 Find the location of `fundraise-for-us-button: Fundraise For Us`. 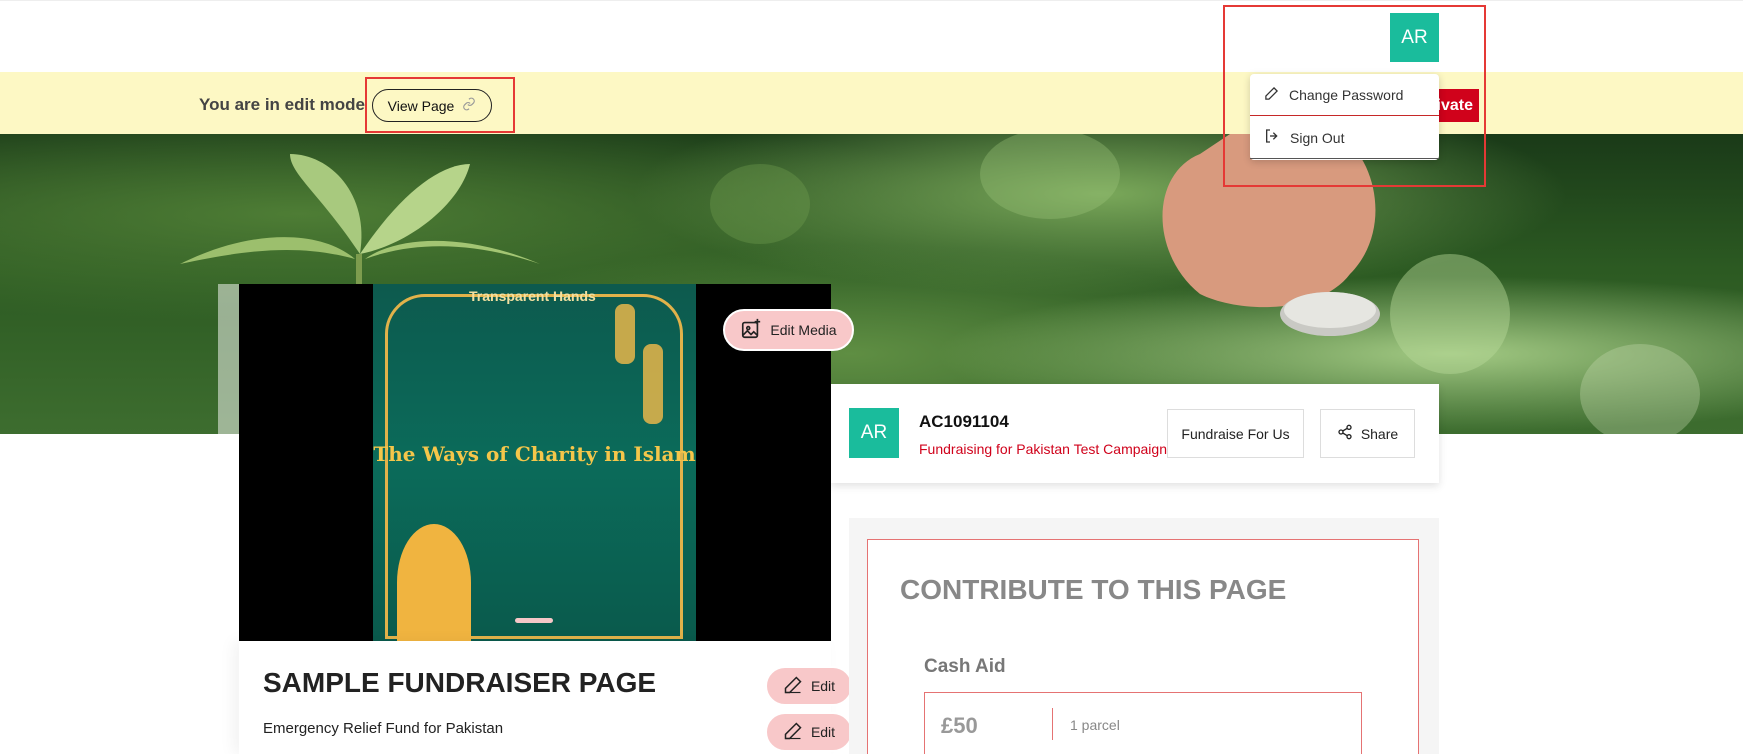

fundraise-for-us-button: Fundraise For Us is located at coordinates (1235, 433).